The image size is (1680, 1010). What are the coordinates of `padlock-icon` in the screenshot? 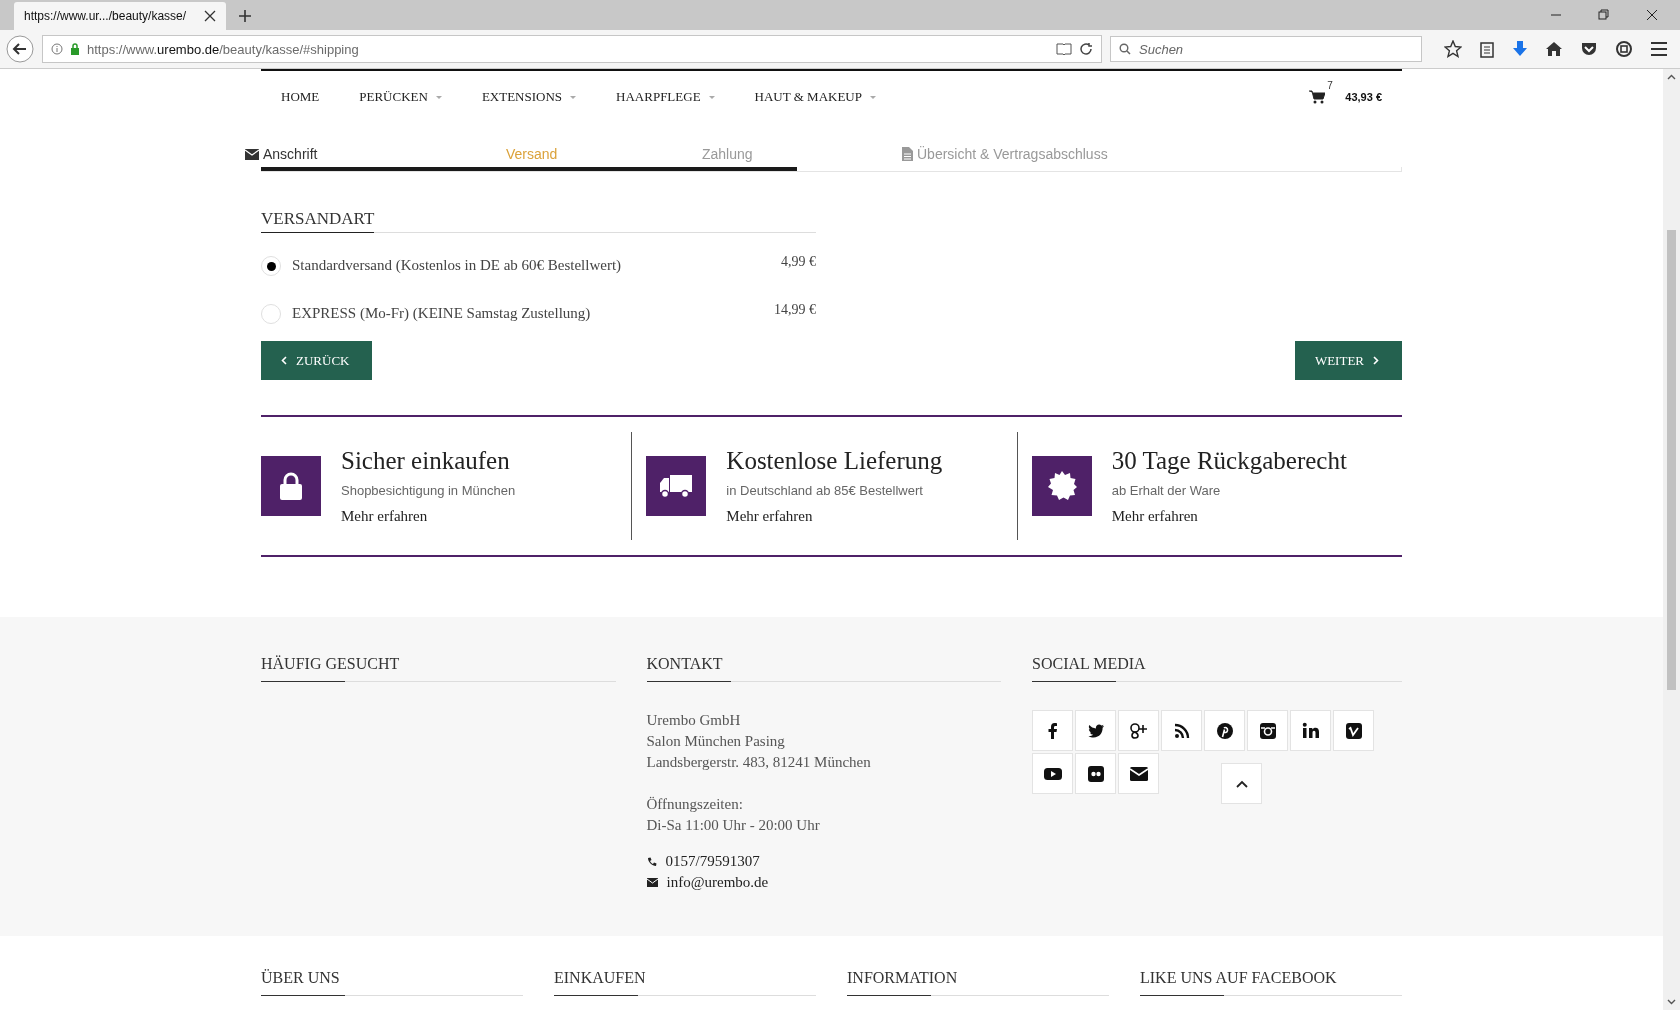 It's located at (291, 486).